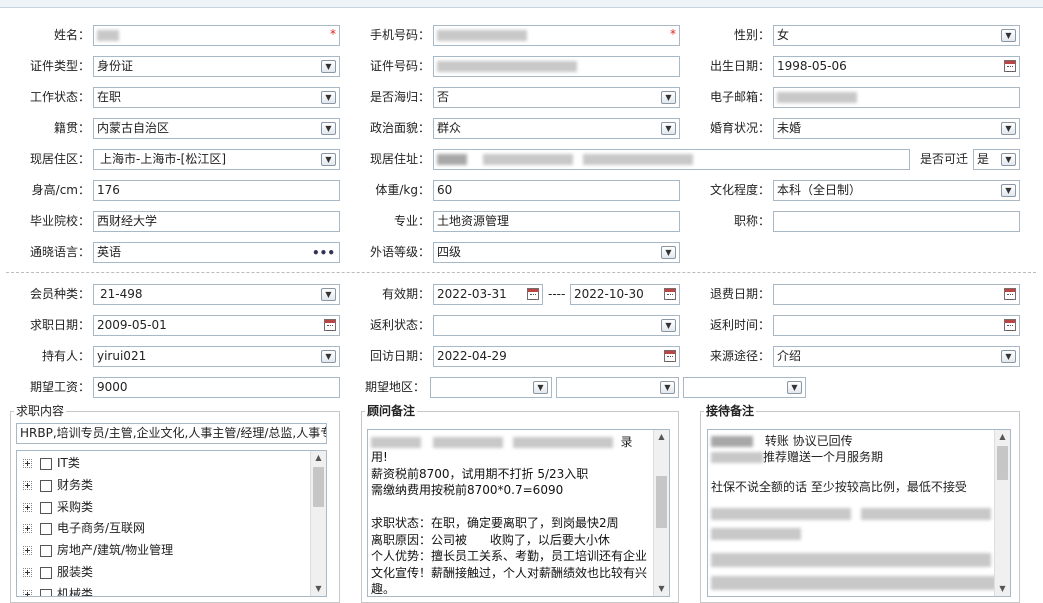  What do you see at coordinates (556, 35) in the screenshot?
I see `phone-input: *` at bounding box center [556, 35].